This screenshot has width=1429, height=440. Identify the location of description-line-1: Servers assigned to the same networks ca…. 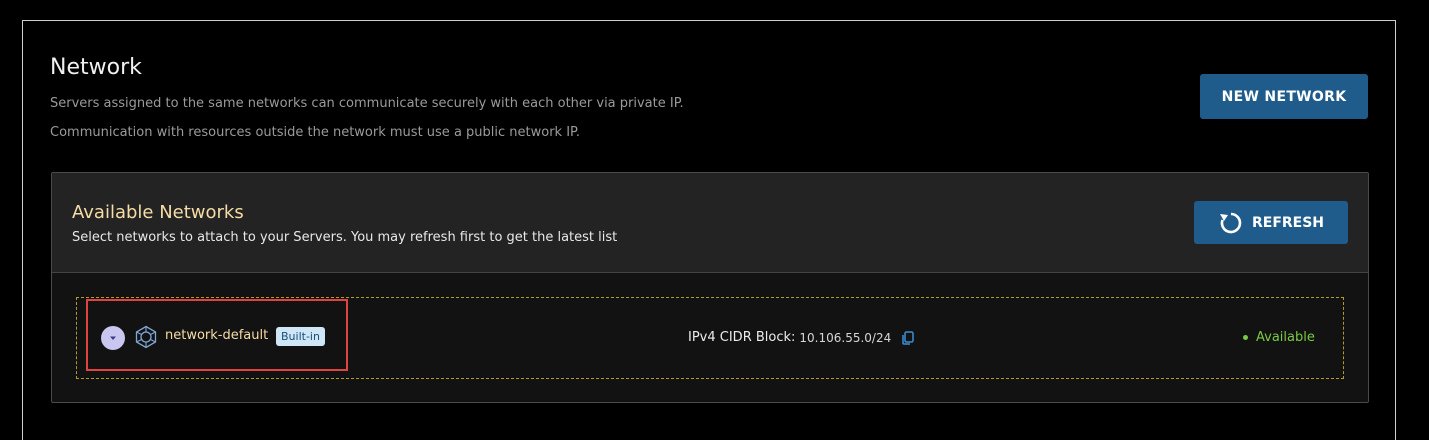
(367, 103).